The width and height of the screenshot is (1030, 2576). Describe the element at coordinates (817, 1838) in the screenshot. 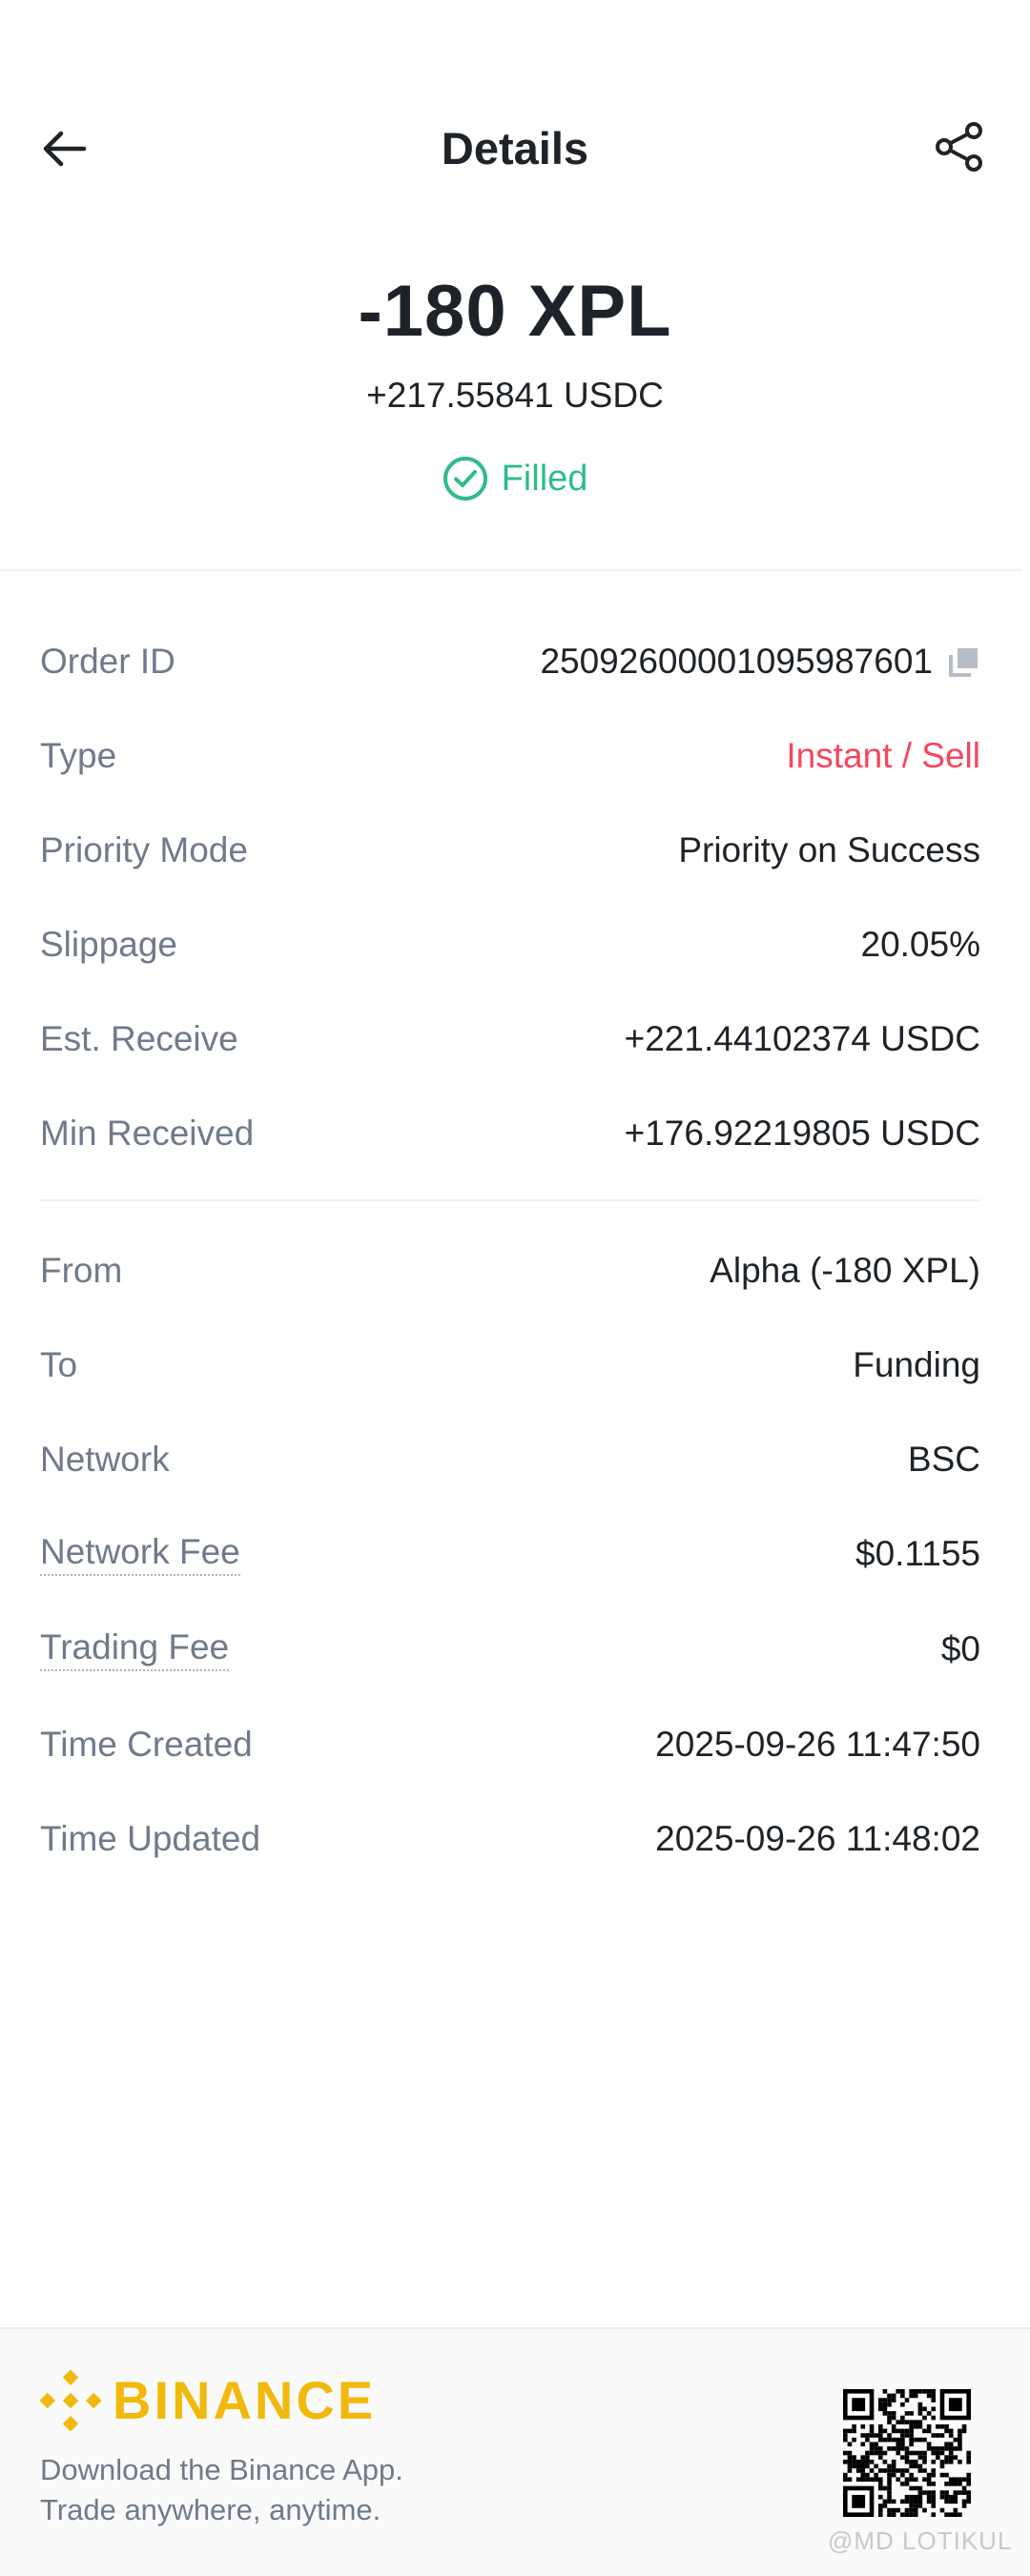

I see `row-value: 2025-09-26 11:48:02` at that location.